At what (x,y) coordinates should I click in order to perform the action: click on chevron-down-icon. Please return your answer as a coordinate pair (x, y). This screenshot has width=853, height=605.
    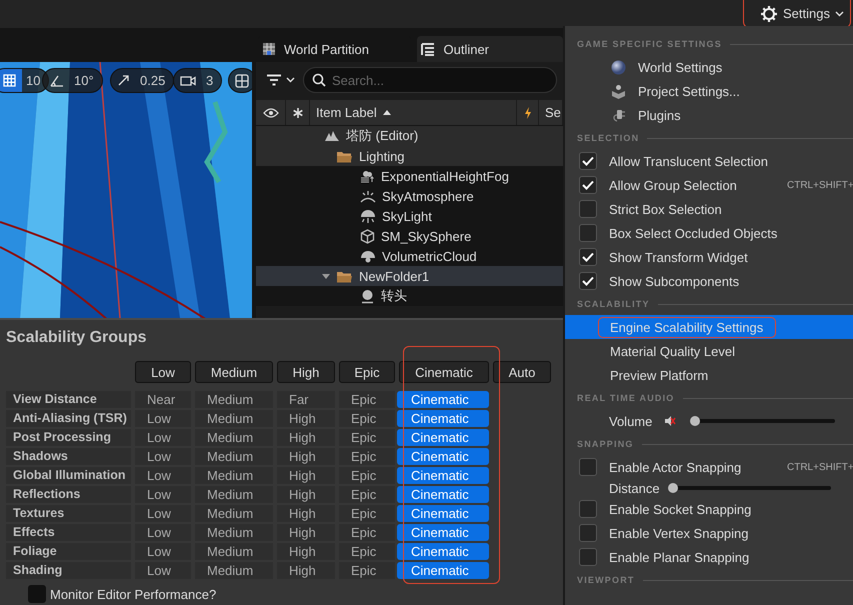
    Looking at the image, I should click on (290, 80).